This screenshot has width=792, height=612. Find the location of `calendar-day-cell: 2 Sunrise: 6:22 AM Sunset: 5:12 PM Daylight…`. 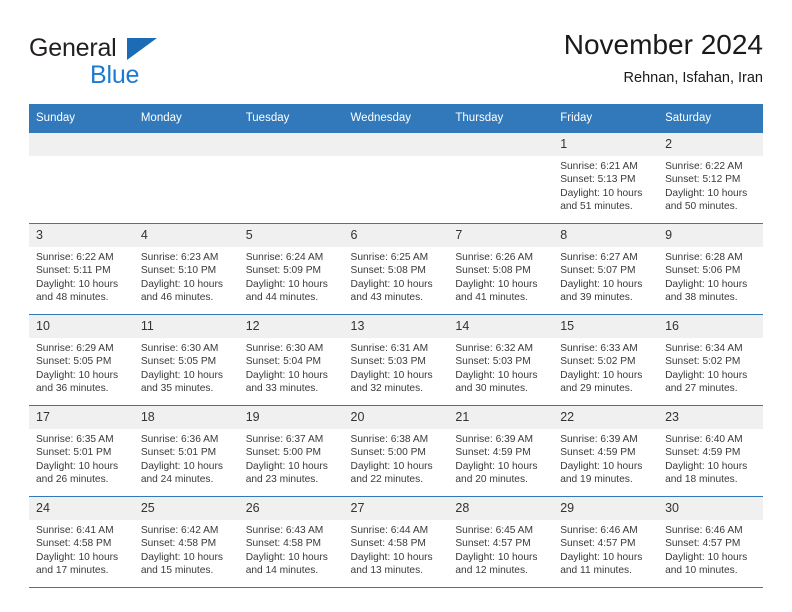

calendar-day-cell: 2 Sunrise: 6:22 AM Sunset: 5:12 PM Daylight… is located at coordinates (710, 178).